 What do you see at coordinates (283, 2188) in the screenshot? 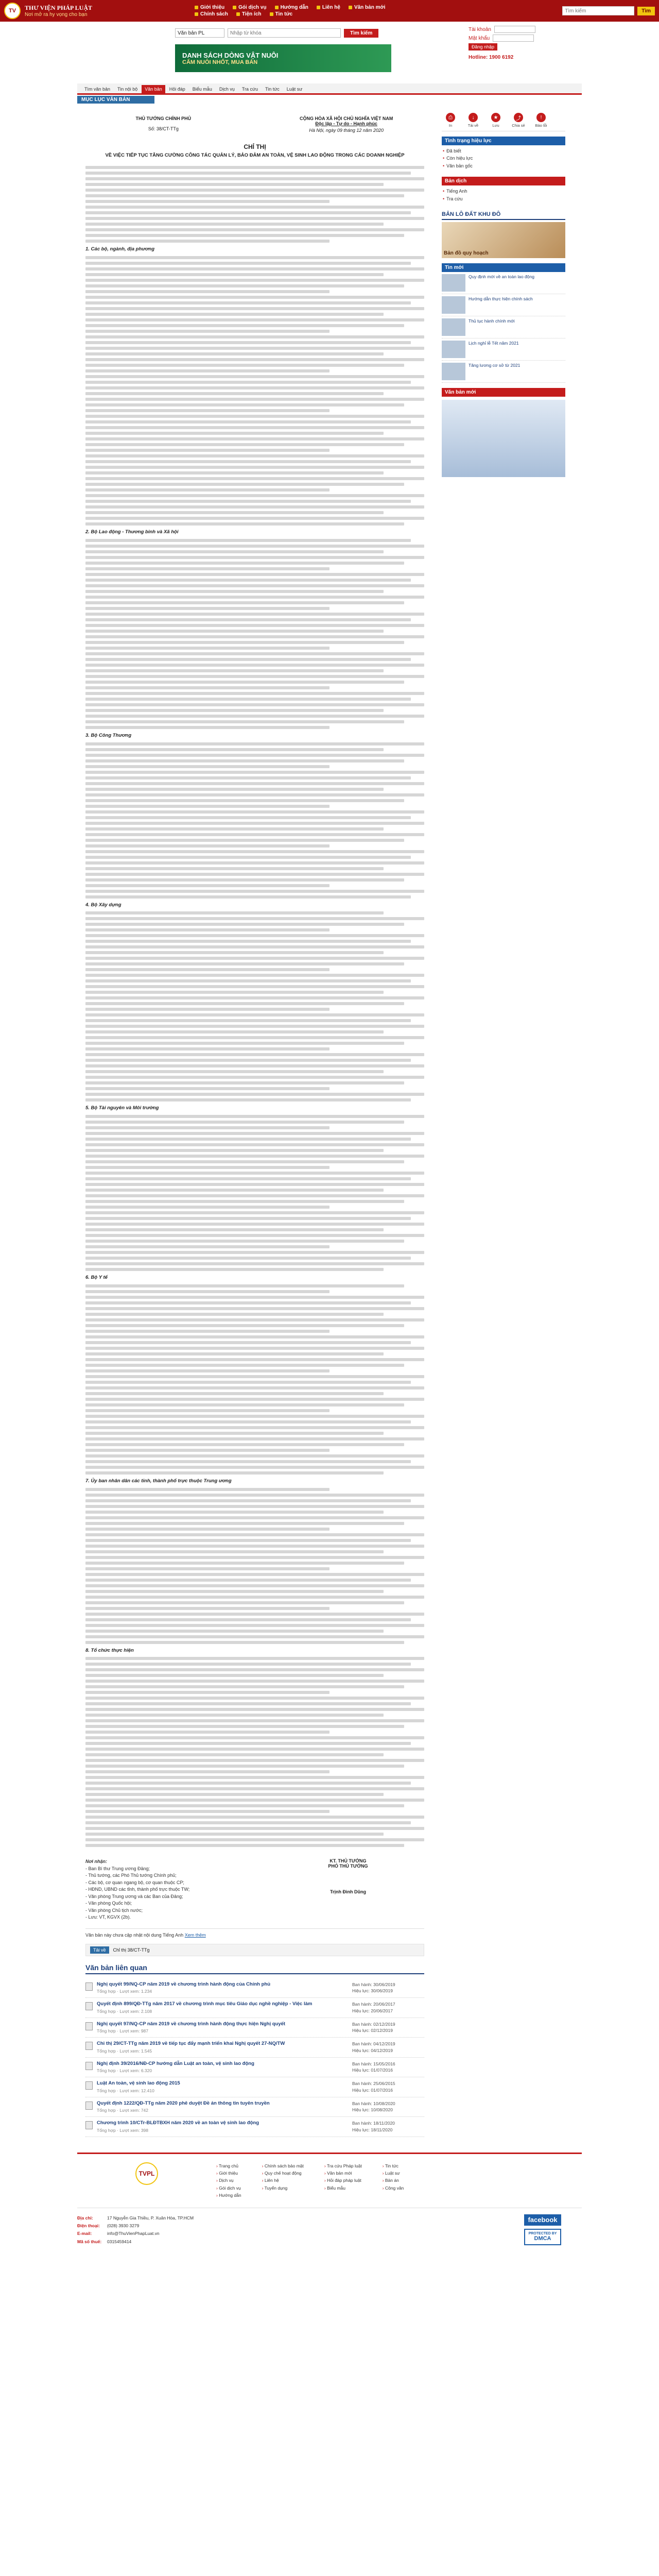
I see `footer-link: Tuyển dụng` at bounding box center [283, 2188].